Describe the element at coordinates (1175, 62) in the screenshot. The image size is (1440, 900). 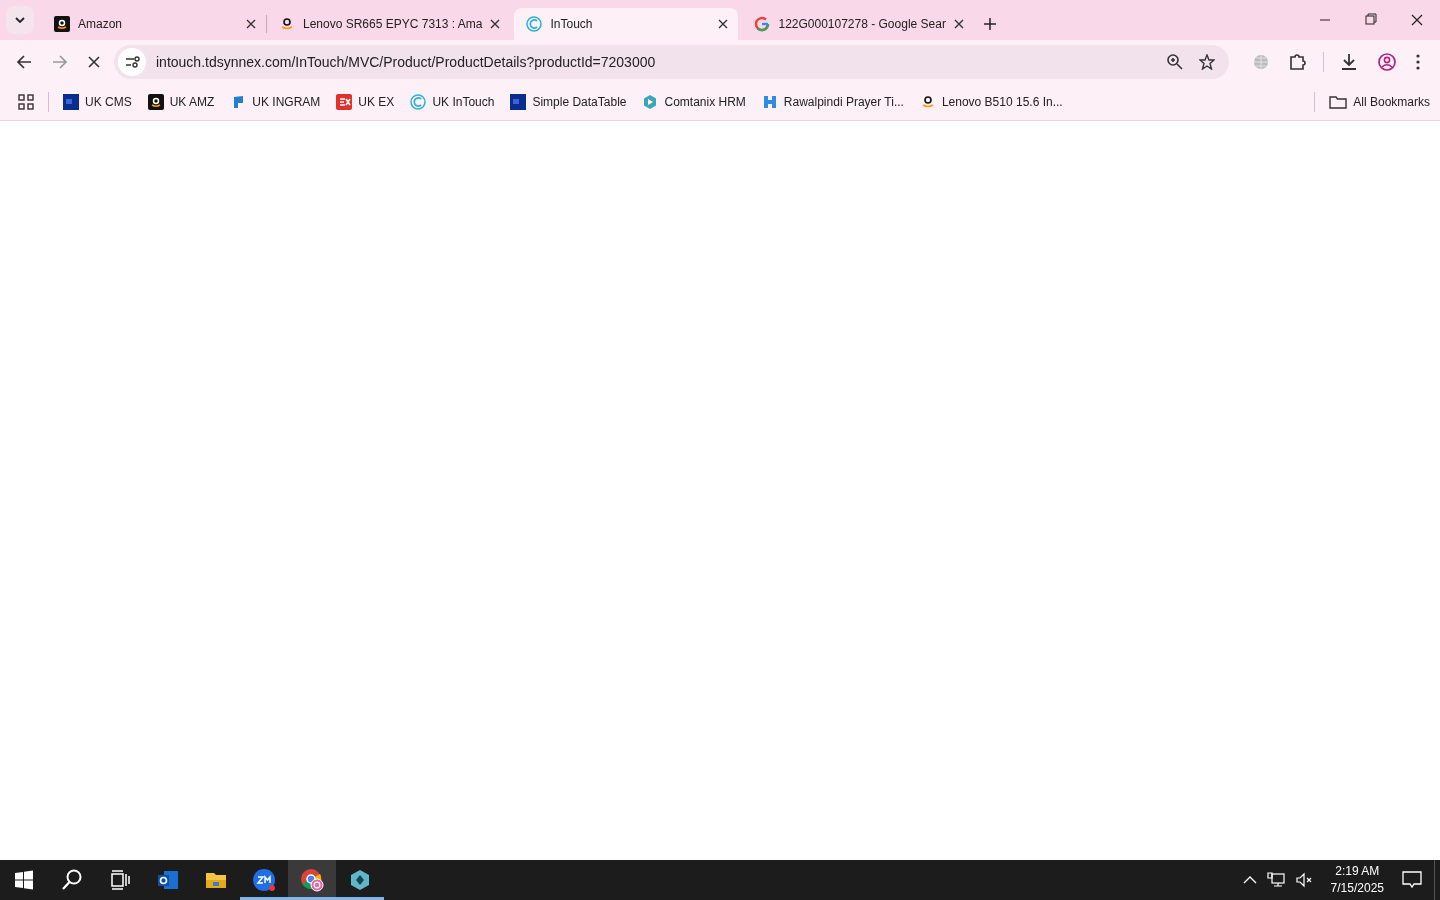
I see `zoom-icon` at that location.